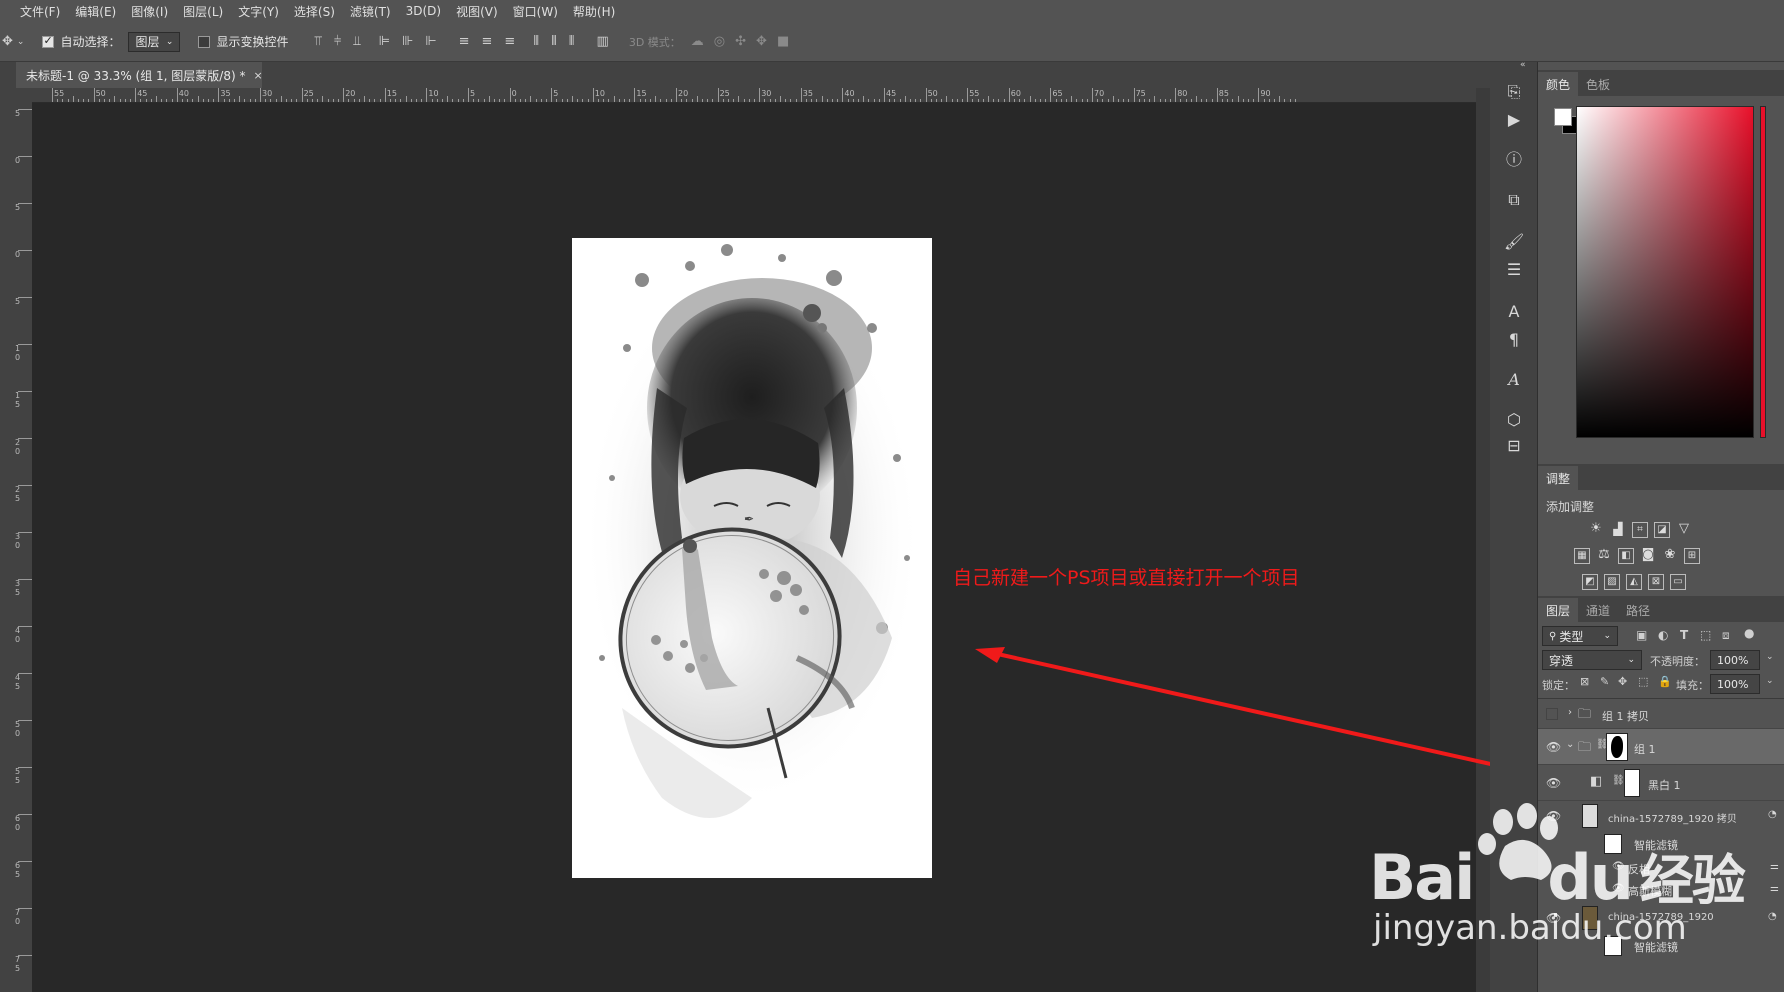 Image resolution: width=1784 pixels, height=992 pixels. What do you see at coordinates (752, 558) in the screenshot?
I see `document-canvas-image: ✒` at bounding box center [752, 558].